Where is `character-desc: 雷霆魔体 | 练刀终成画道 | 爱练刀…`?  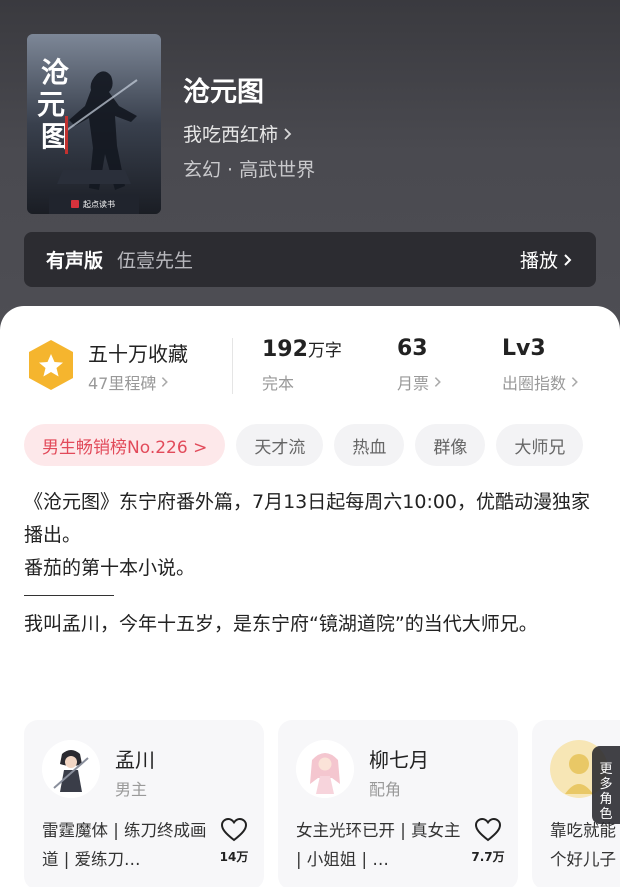
character-desc: 雷霆魔体 | 练刀终成画道 | 爱练刀… is located at coordinates (124, 845).